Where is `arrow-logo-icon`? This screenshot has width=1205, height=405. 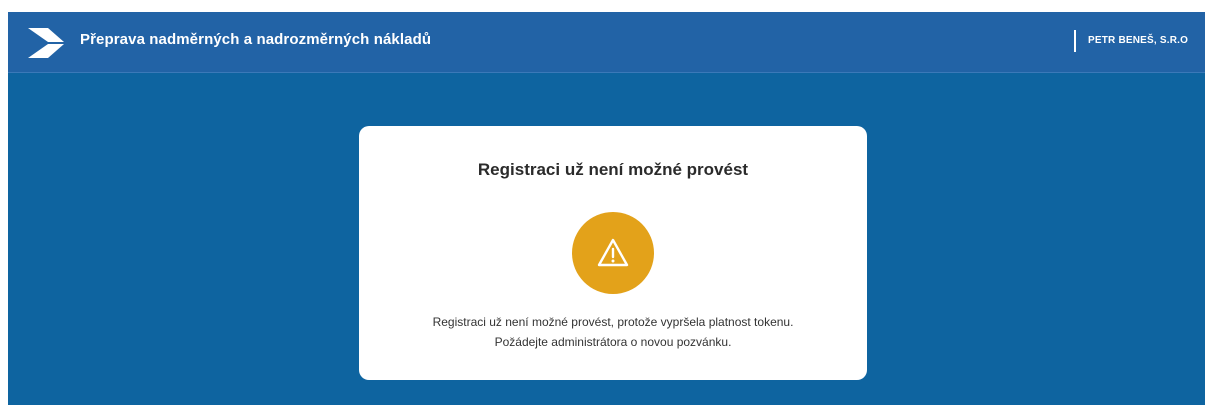
arrow-logo-icon is located at coordinates (46, 43).